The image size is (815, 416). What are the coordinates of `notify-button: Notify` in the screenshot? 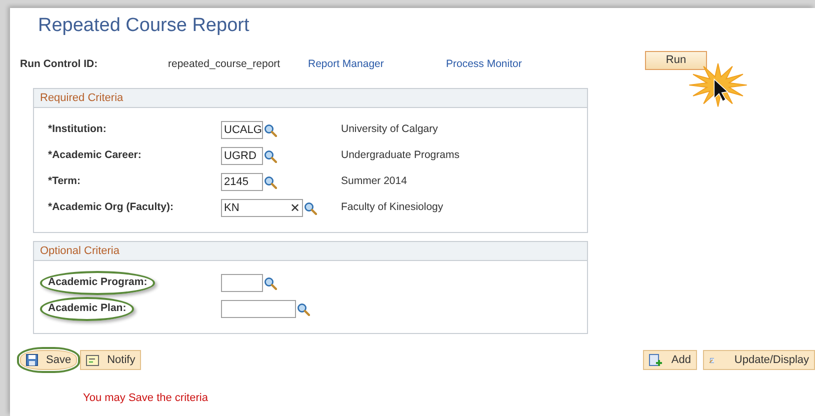 It's located at (111, 360).